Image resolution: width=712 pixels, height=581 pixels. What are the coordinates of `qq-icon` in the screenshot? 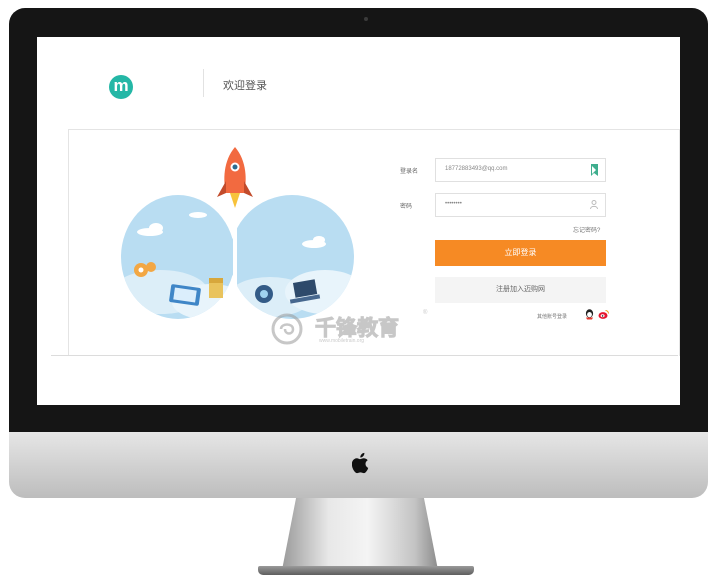 It's located at (589, 314).